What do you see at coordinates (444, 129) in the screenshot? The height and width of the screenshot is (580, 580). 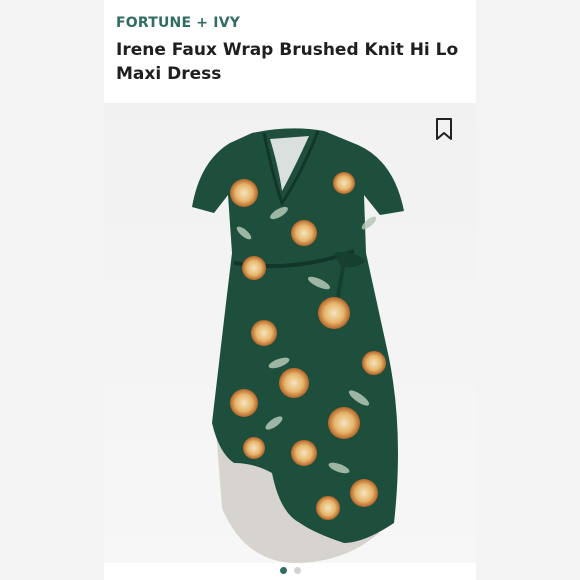 I see `bookmark-icon` at bounding box center [444, 129].